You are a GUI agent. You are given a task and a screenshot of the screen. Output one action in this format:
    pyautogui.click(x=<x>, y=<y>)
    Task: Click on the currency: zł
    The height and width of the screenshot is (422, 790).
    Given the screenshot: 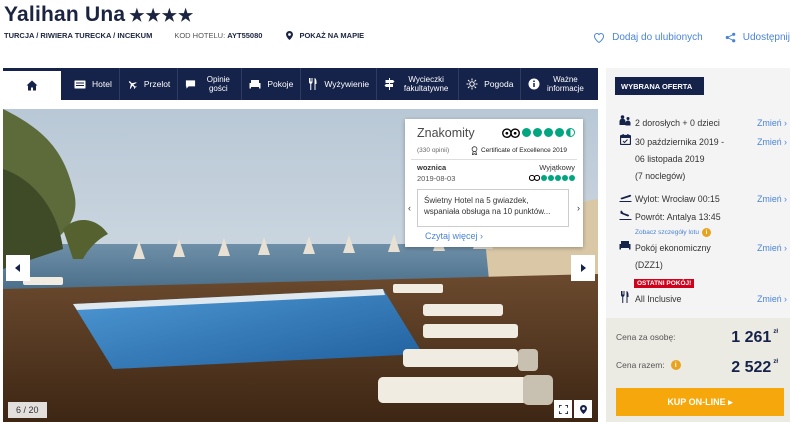 What is the action you would take?
    pyautogui.click(x=775, y=332)
    